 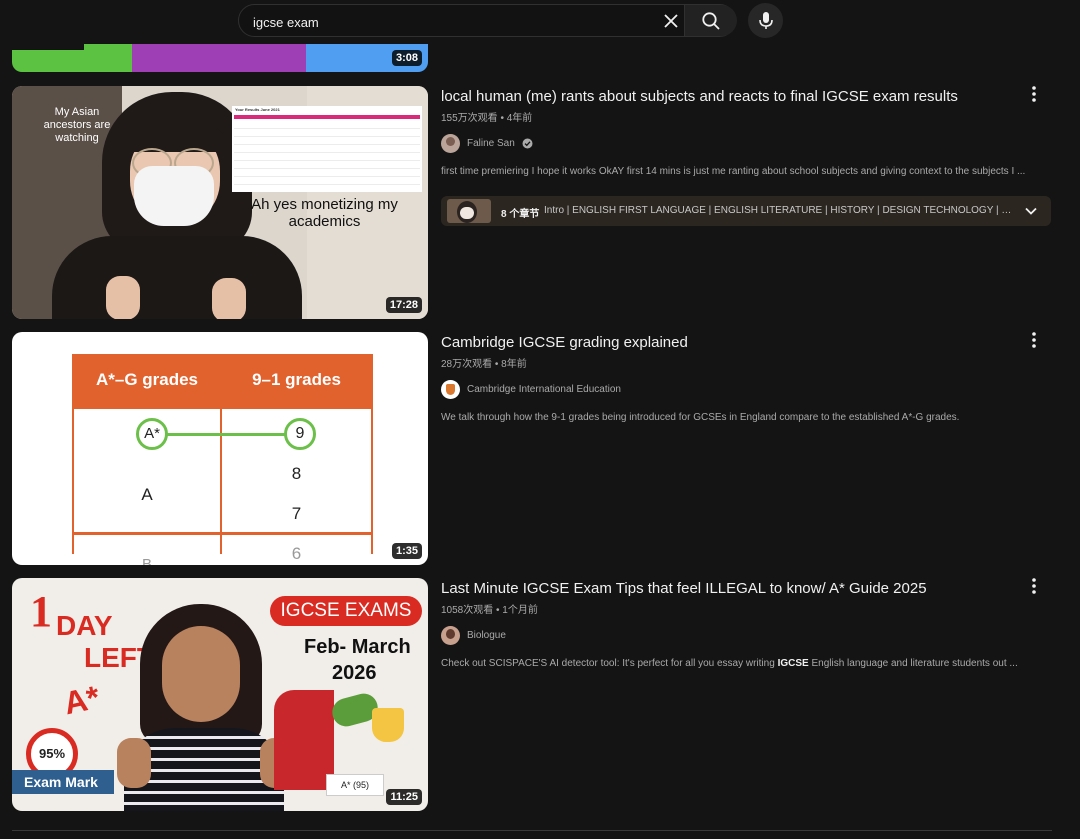 I want to click on divider, so click(x=532, y=830).